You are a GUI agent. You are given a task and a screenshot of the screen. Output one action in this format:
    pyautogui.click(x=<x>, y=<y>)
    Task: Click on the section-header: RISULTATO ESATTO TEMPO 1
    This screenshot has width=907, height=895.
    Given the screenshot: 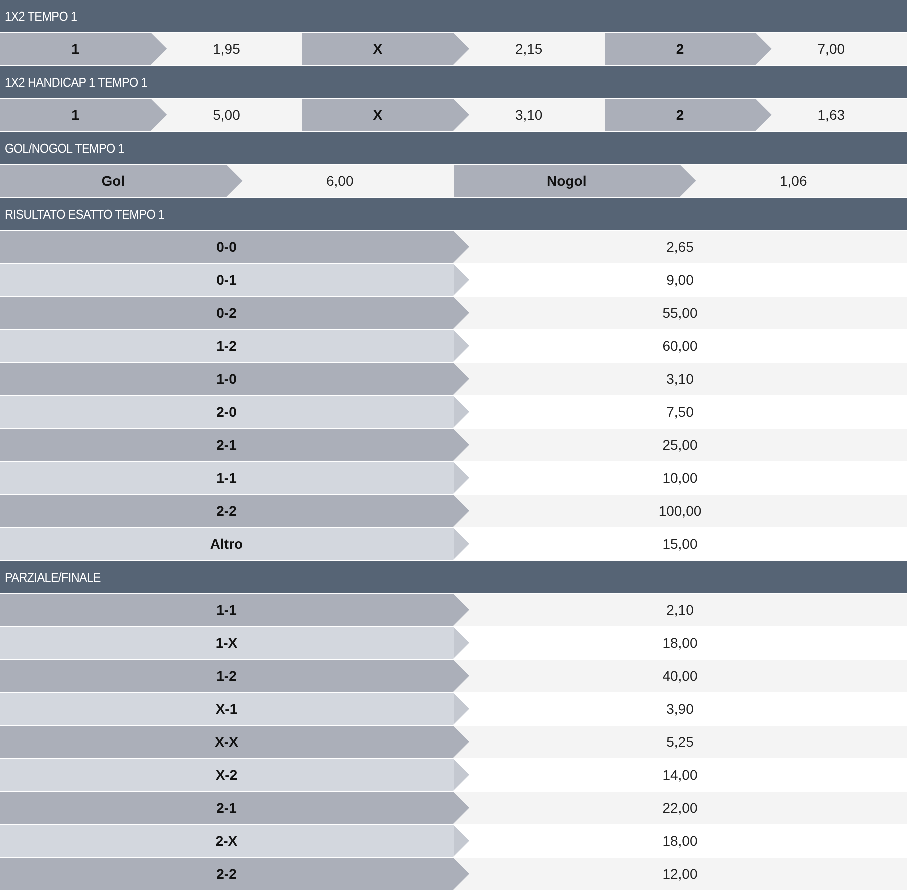 What is the action you would take?
    pyautogui.click(x=453, y=214)
    